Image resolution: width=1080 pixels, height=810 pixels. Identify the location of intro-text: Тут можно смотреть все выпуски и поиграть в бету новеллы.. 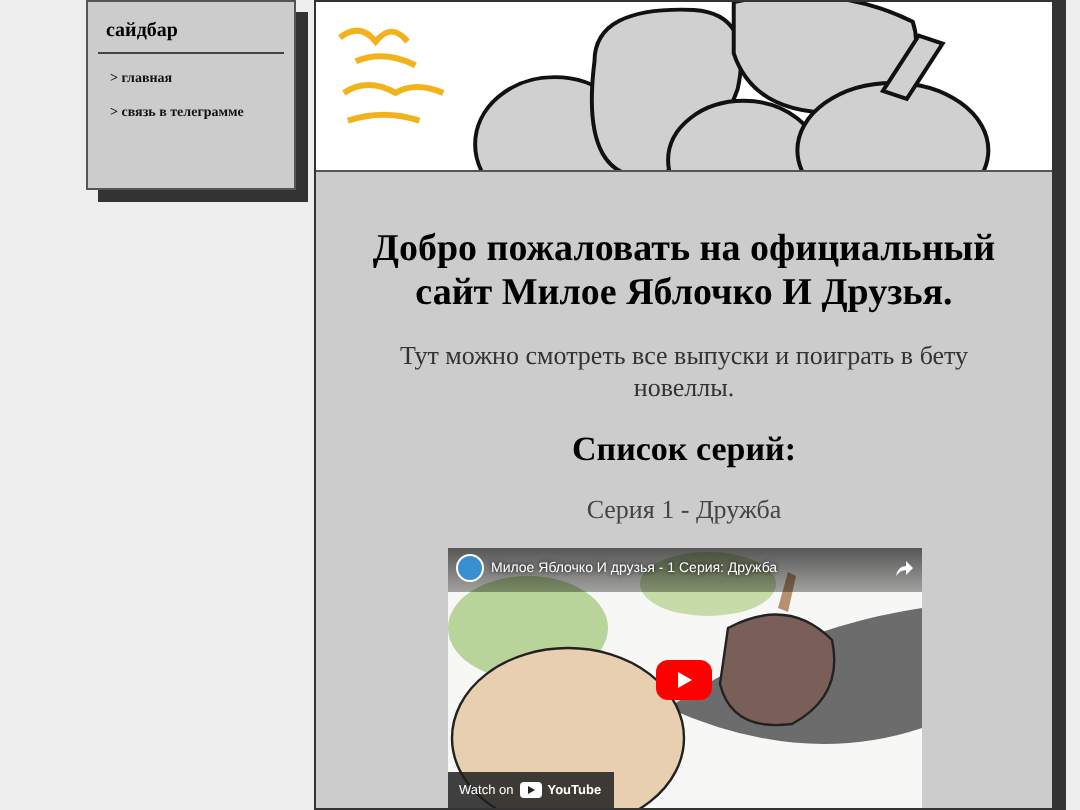
(684, 372).